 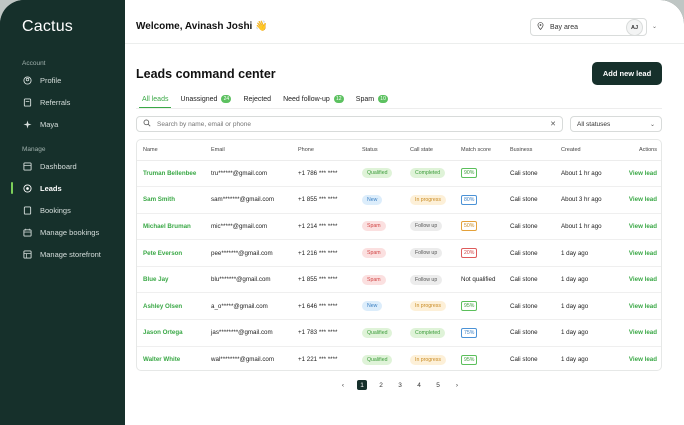 What do you see at coordinates (205, 99) in the screenshot?
I see `tab-unassigned: Unassigned 24` at bounding box center [205, 99].